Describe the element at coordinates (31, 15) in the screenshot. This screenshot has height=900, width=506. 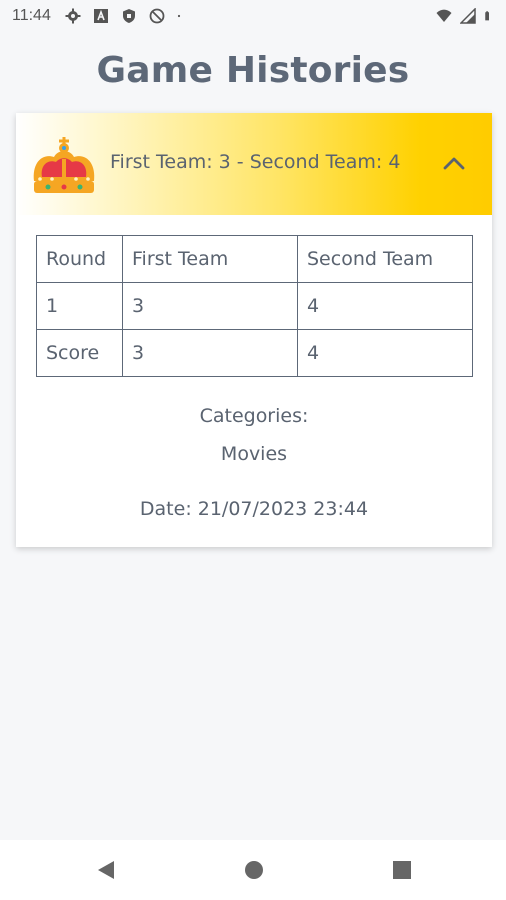
I see `status-time: 11:44` at that location.